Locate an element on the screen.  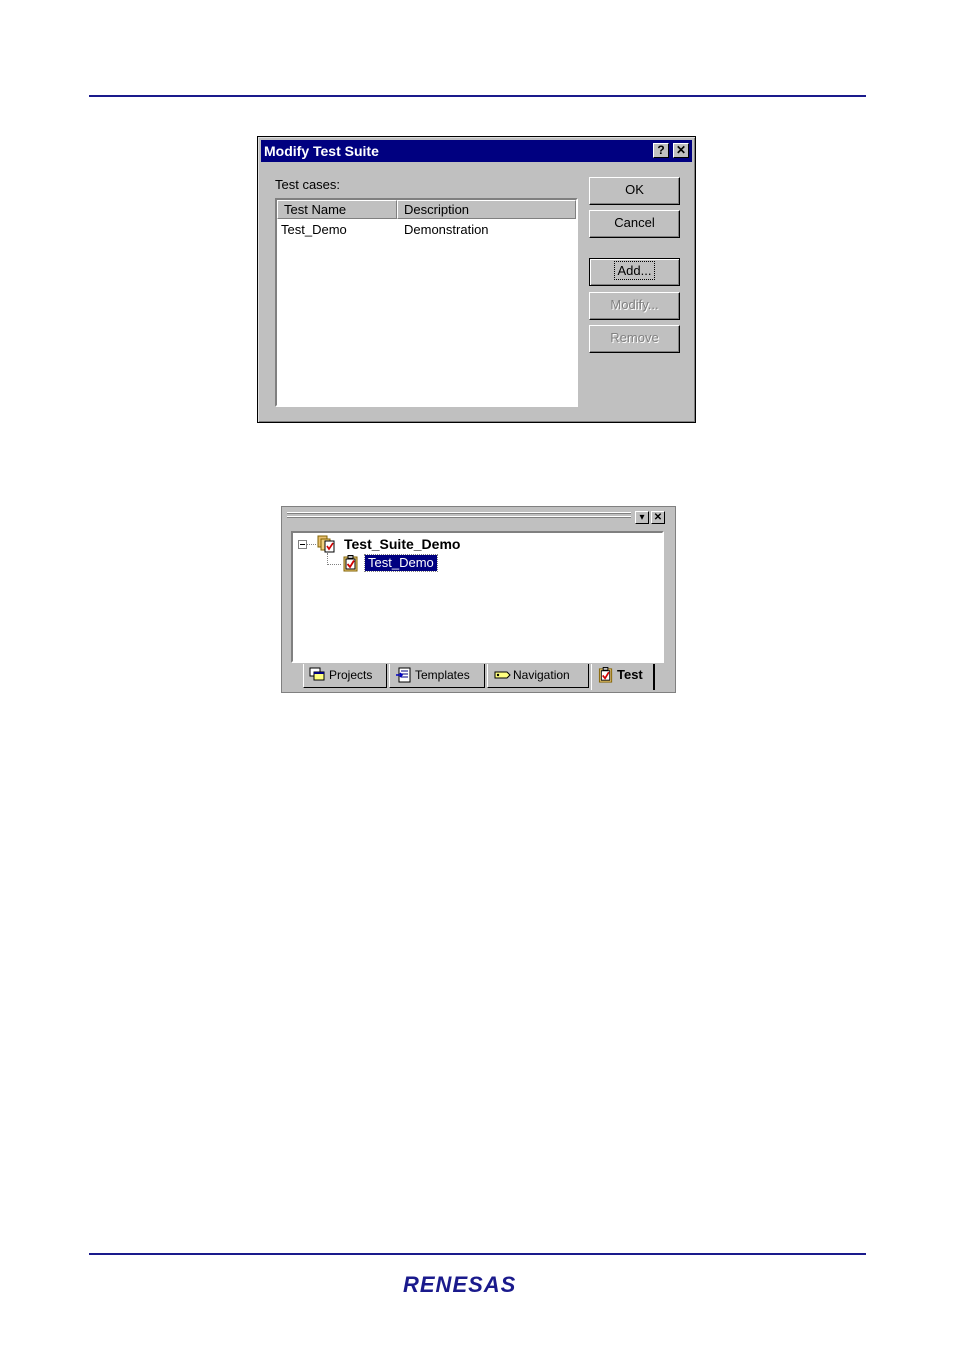
dialog-title: Modify Test Suite is located at coordinates (321, 151).